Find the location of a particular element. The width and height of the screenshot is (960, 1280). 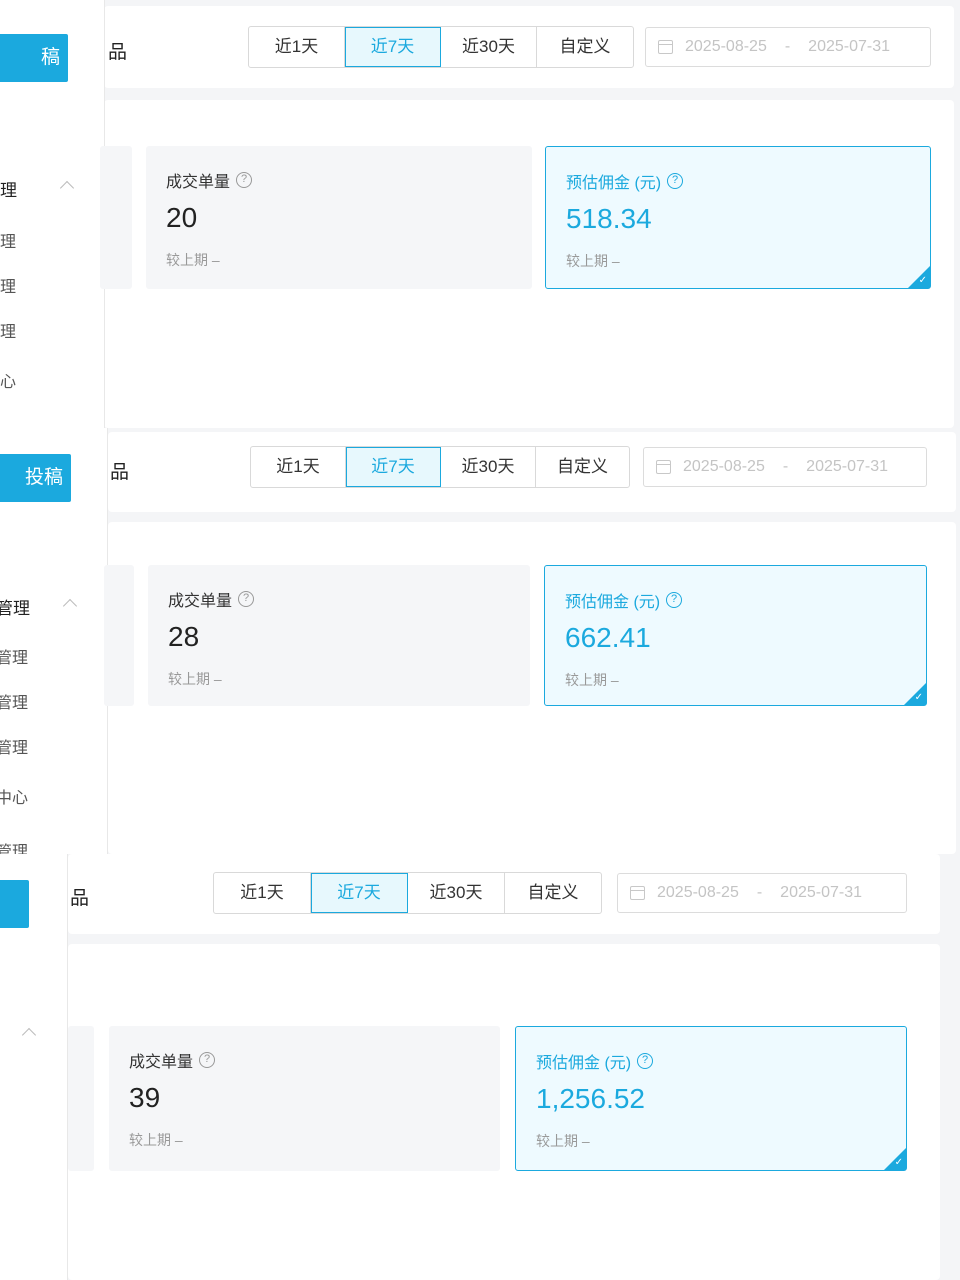

sidebar-submit-button: 投稿 is located at coordinates (35, 478).